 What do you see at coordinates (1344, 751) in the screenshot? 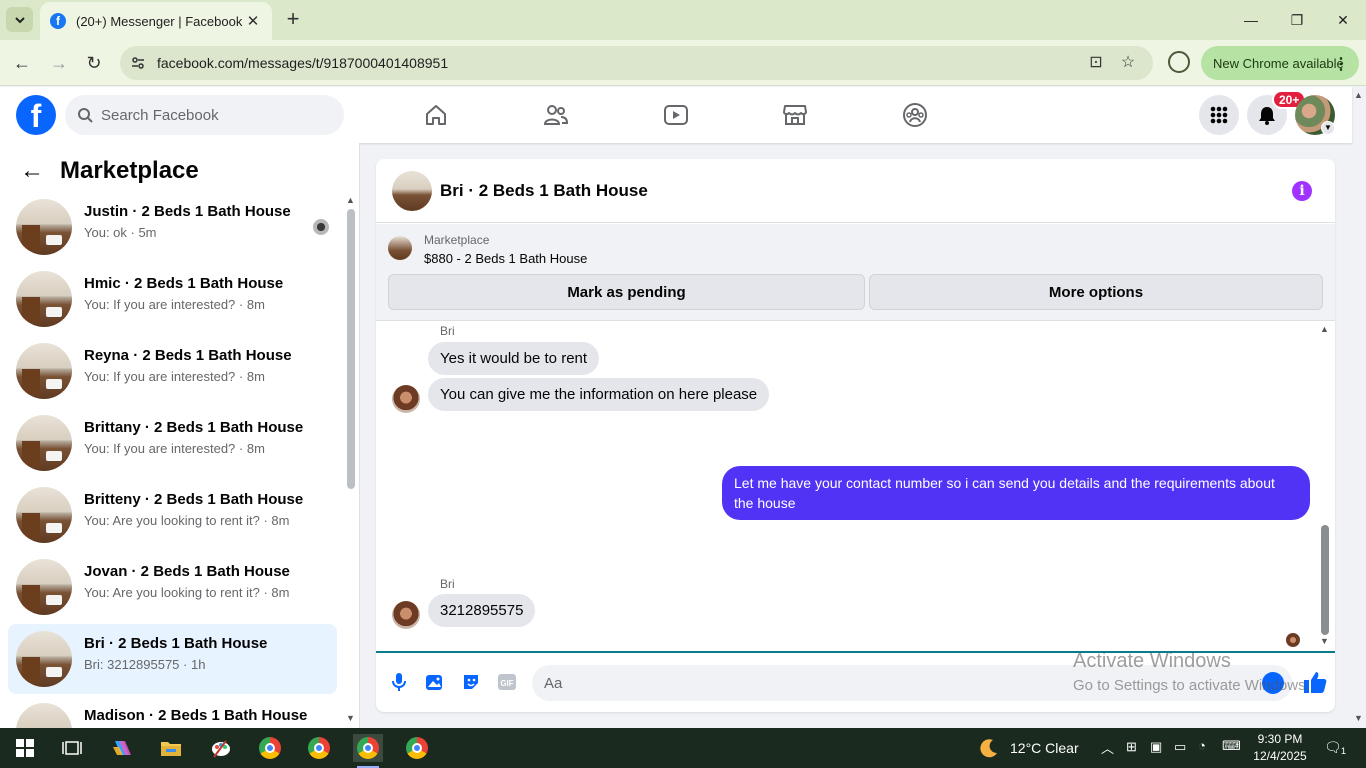
I see `notification-count: 1` at bounding box center [1344, 751].